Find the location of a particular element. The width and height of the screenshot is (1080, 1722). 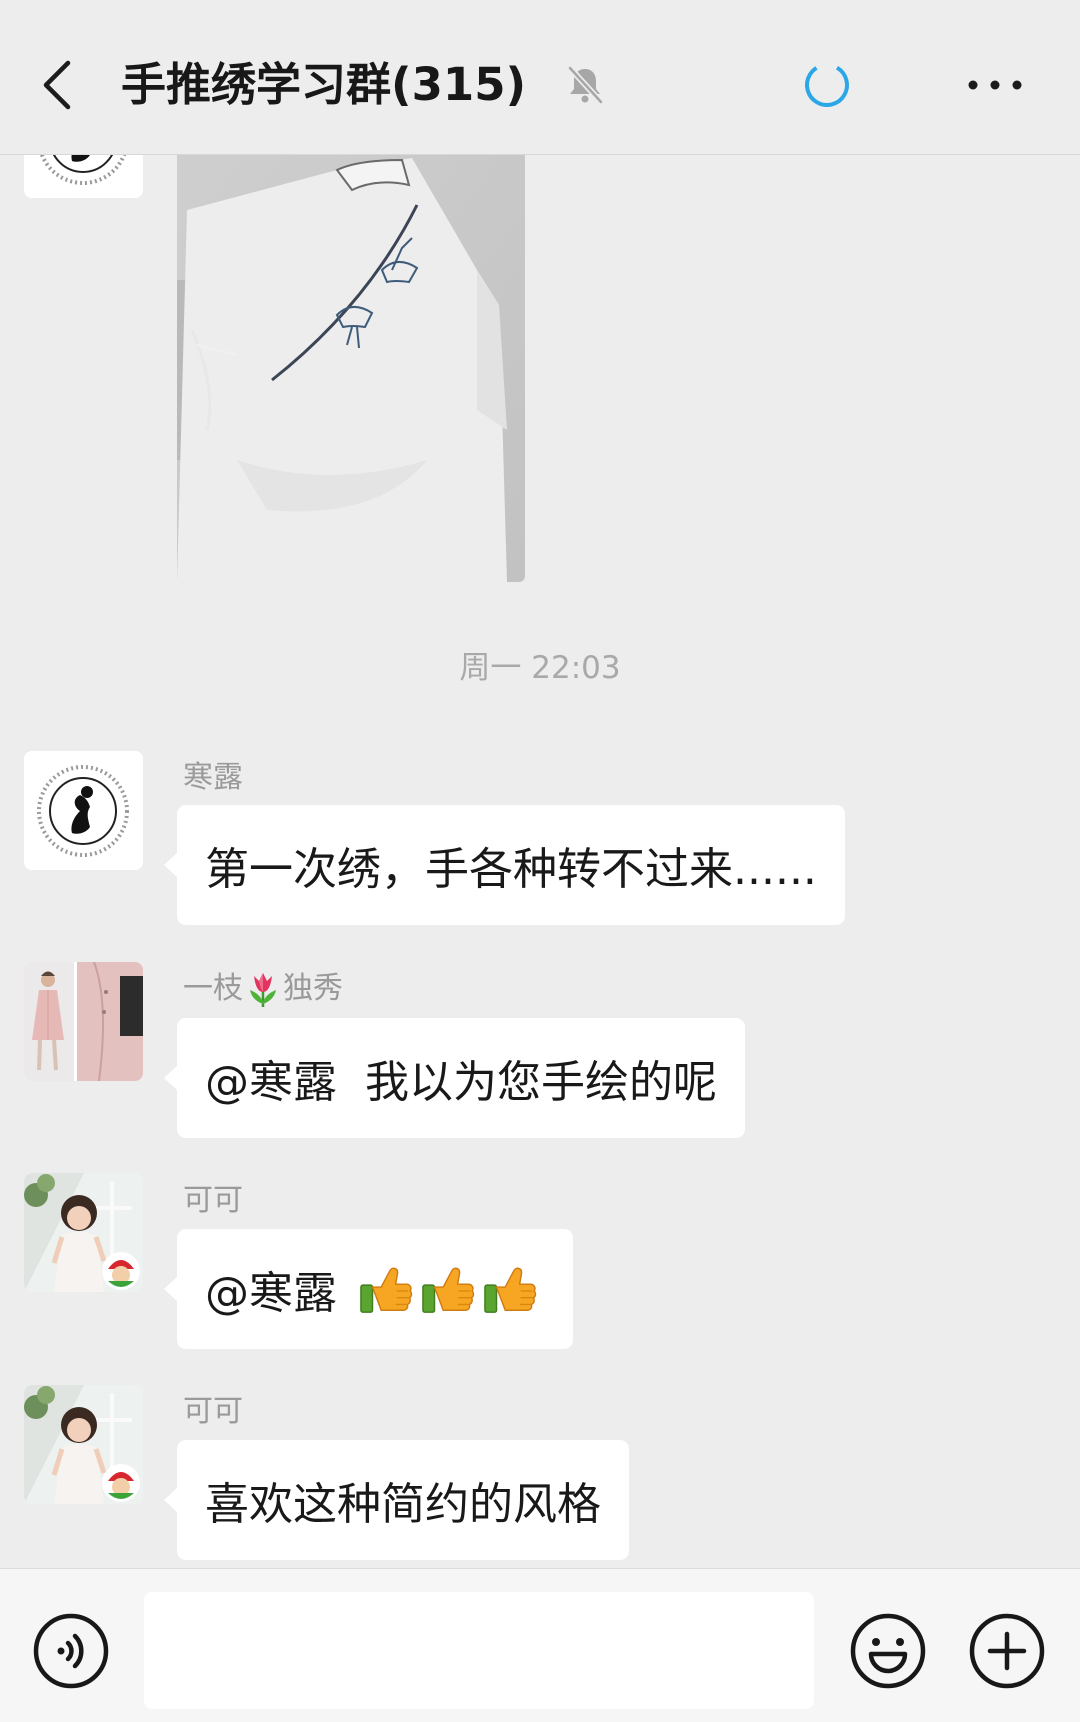

message-input is located at coordinates (479, 1650).